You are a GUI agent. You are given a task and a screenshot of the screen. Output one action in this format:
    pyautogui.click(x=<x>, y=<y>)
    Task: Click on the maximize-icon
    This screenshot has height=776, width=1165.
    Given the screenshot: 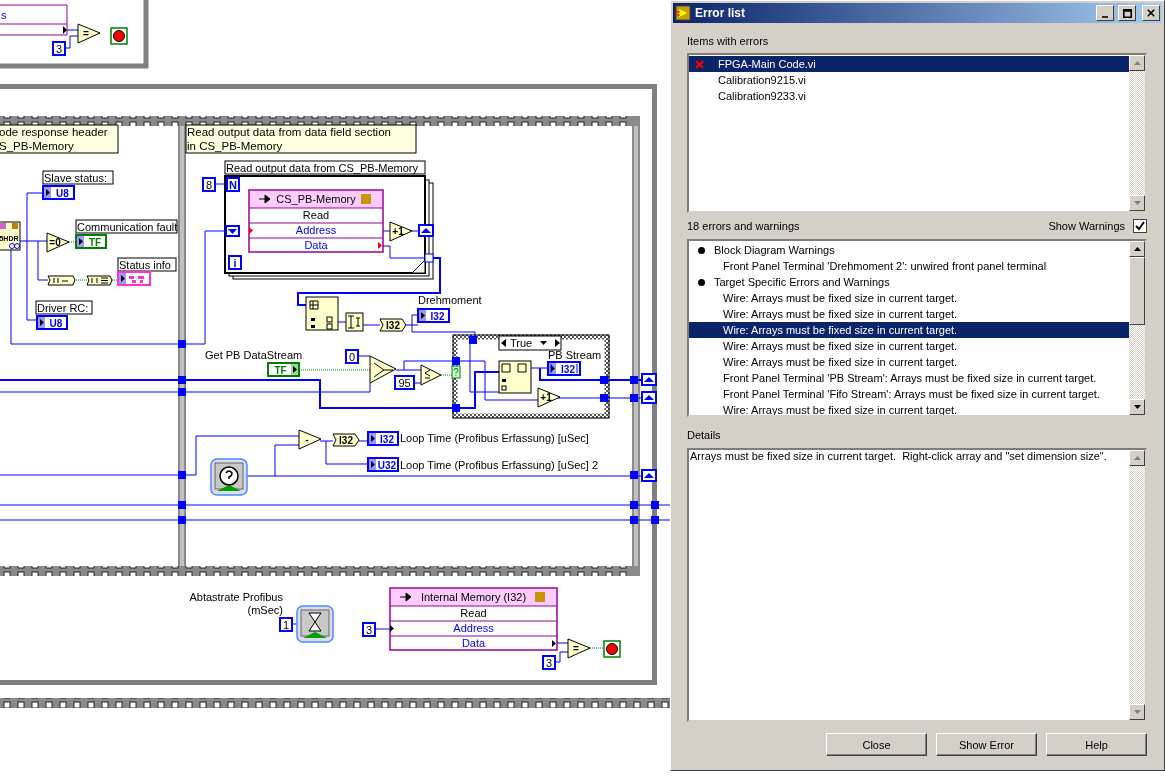 What is the action you would take?
    pyautogui.click(x=1127, y=13)
    